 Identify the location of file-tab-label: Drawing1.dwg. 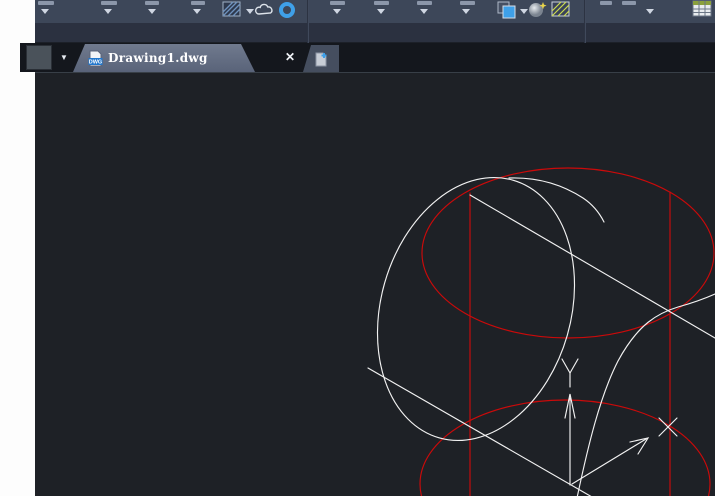
(158, 58).